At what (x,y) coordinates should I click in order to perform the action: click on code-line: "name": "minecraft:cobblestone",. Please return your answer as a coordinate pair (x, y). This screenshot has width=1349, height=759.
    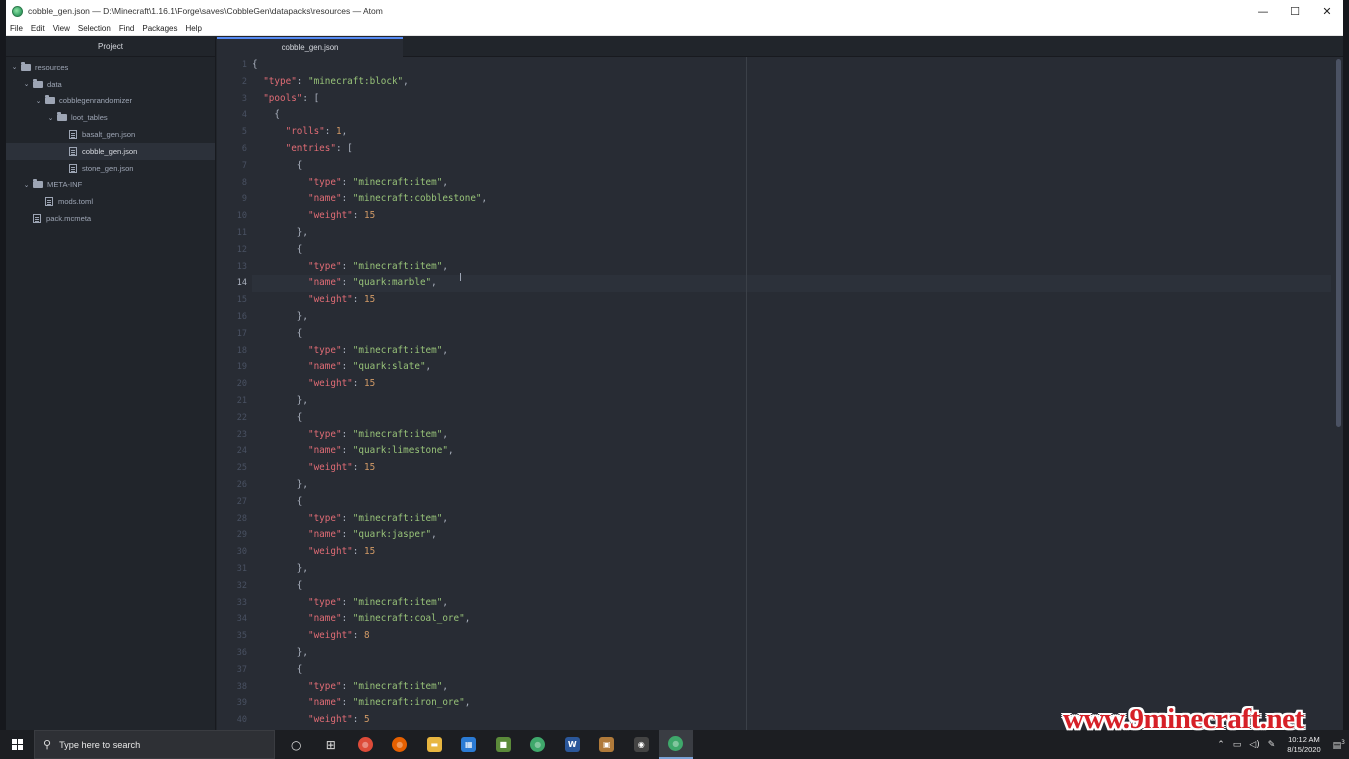
    Looking at the image, I should click on (791, 199).